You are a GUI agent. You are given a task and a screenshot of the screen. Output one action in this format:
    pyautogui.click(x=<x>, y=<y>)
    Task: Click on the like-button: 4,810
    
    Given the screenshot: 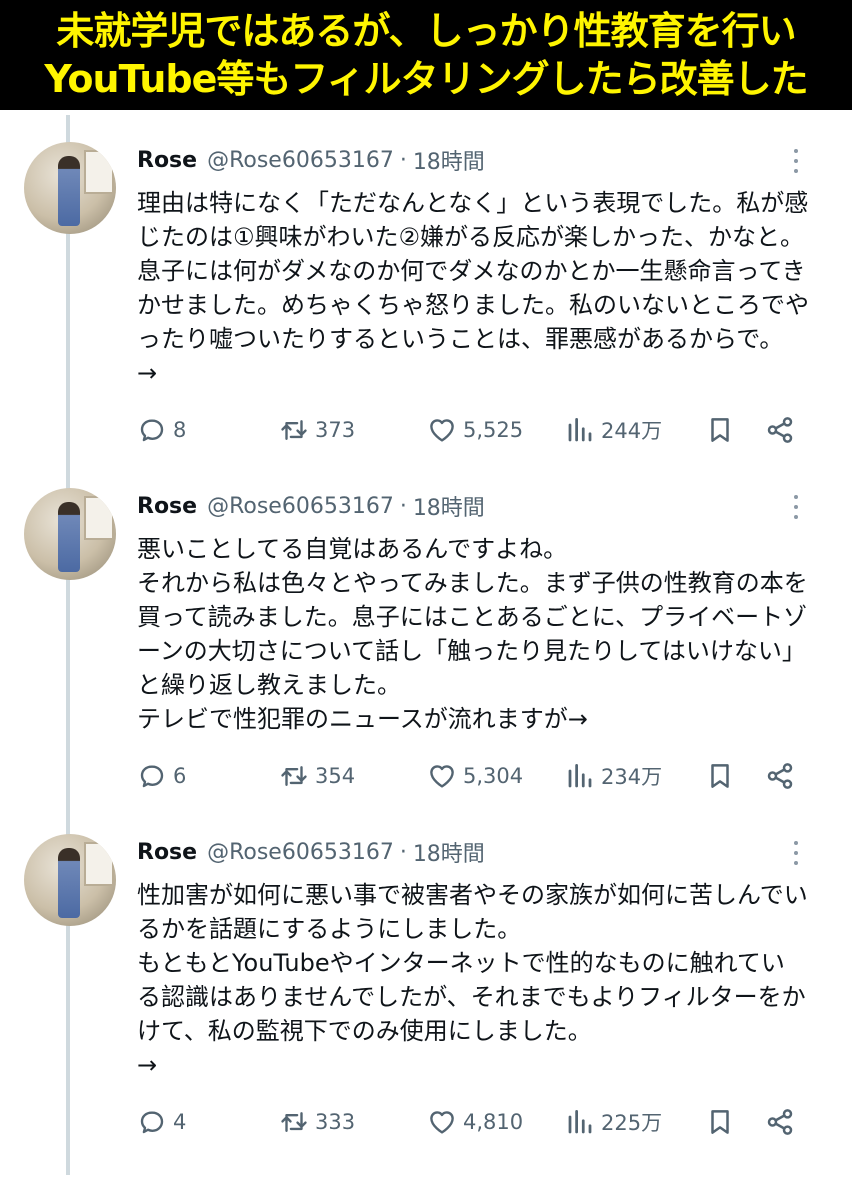 What is the action you would take?
    pyautogui.click(x=475, y=1122)
    